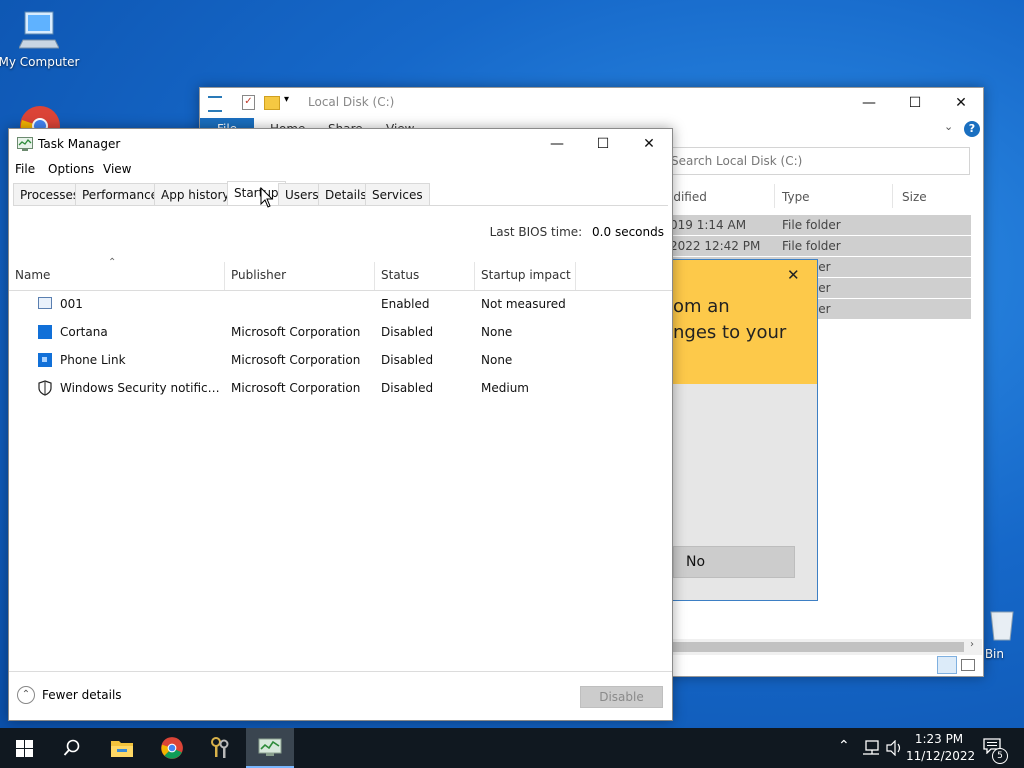 The width and height of the screenshot is (1024, 768). Describe the element at coordinates (267, 197) in the screenshot. I see `mouse-cursor-icon` at that location.